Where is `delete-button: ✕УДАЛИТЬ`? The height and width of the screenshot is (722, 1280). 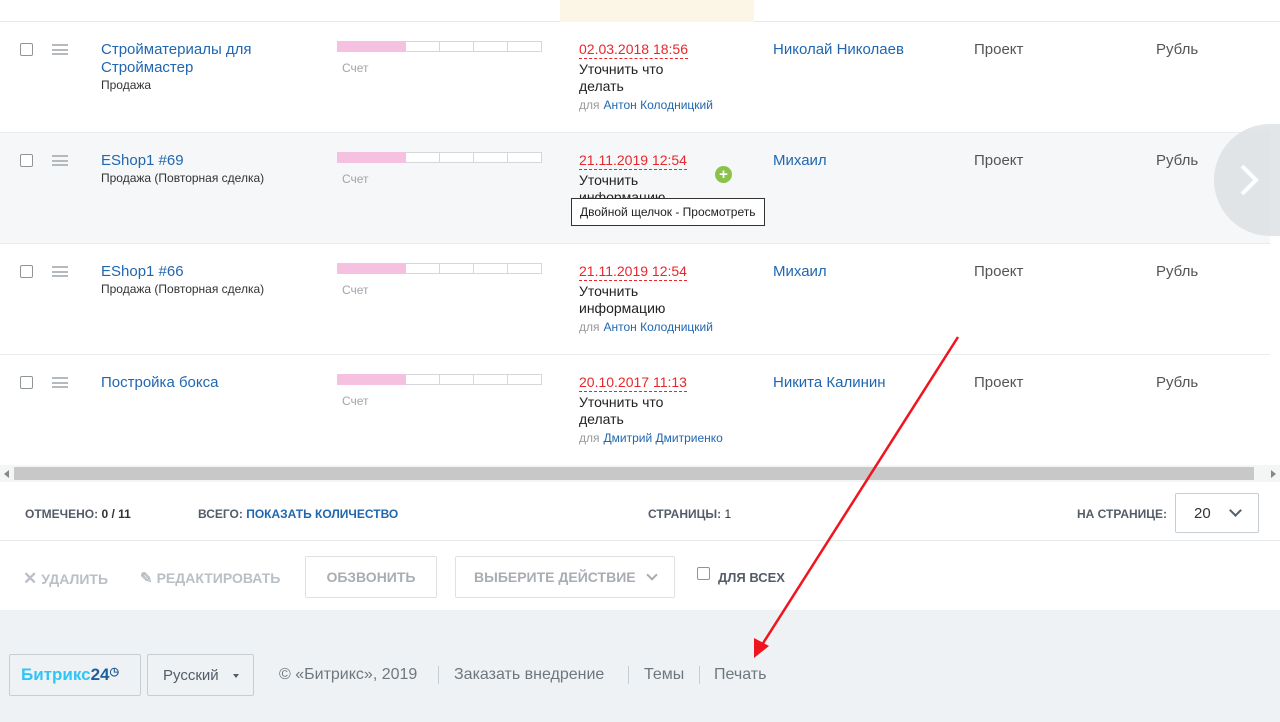
delete-button: ✕УДАЛИТЬ is located at coordinates (65, 579).